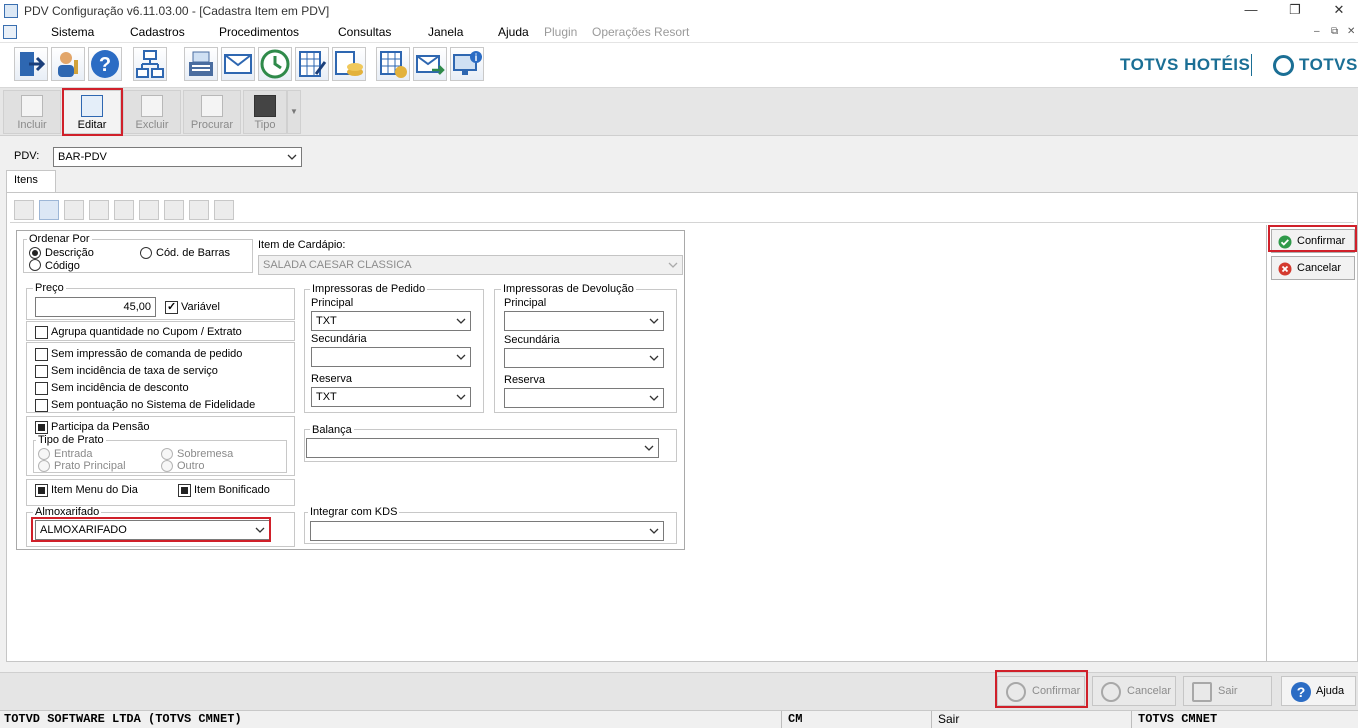 This screenshot has height=728, width=1358. Describe the element at coordinates (349, 64) in the screenshot. I see `coins-icon` at that location.